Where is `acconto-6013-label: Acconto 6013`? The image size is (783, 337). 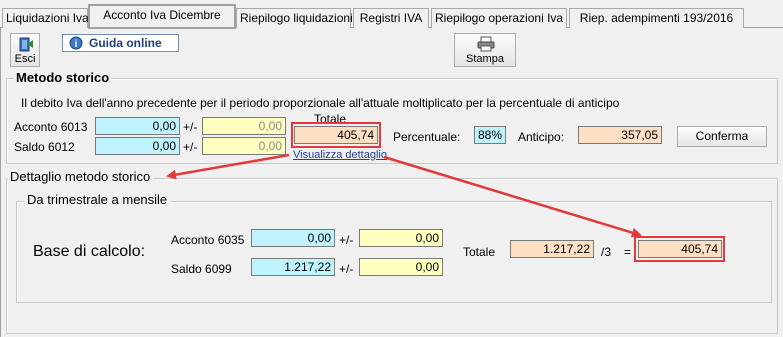 acconto-6013-label: Acconto 6013 is located at coordinates (51, 127).